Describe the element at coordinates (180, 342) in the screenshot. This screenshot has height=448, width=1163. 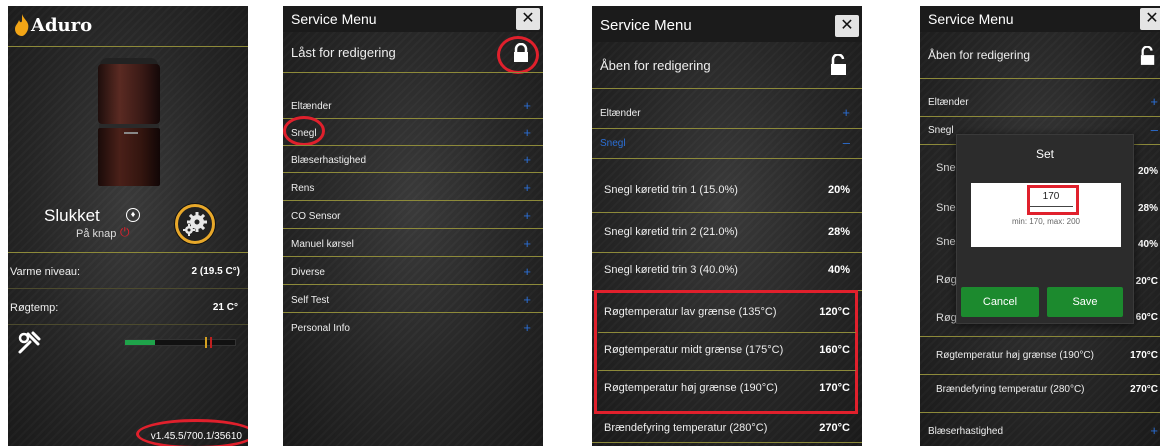
I see `status-bar` at that location.